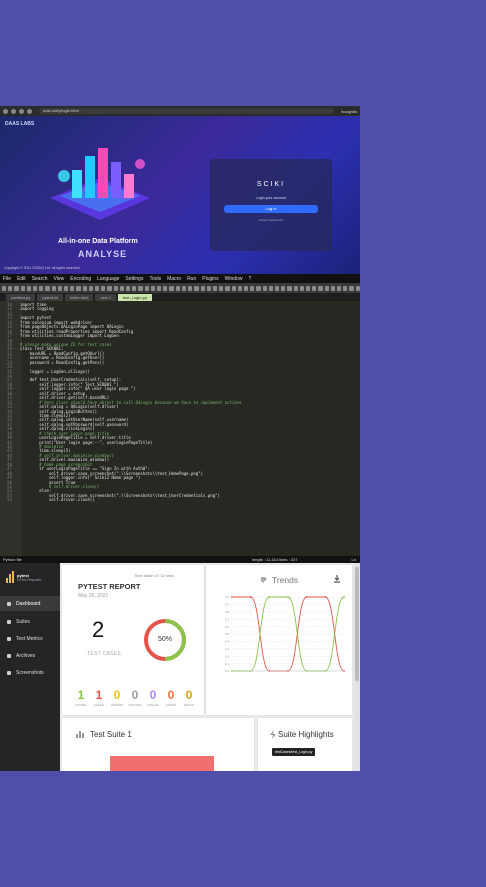 The height and width of the screenshot is (887, 486). Describe the element at coordinates (249, 279) in the screenshot. I see `menu-help: ?` at that location.